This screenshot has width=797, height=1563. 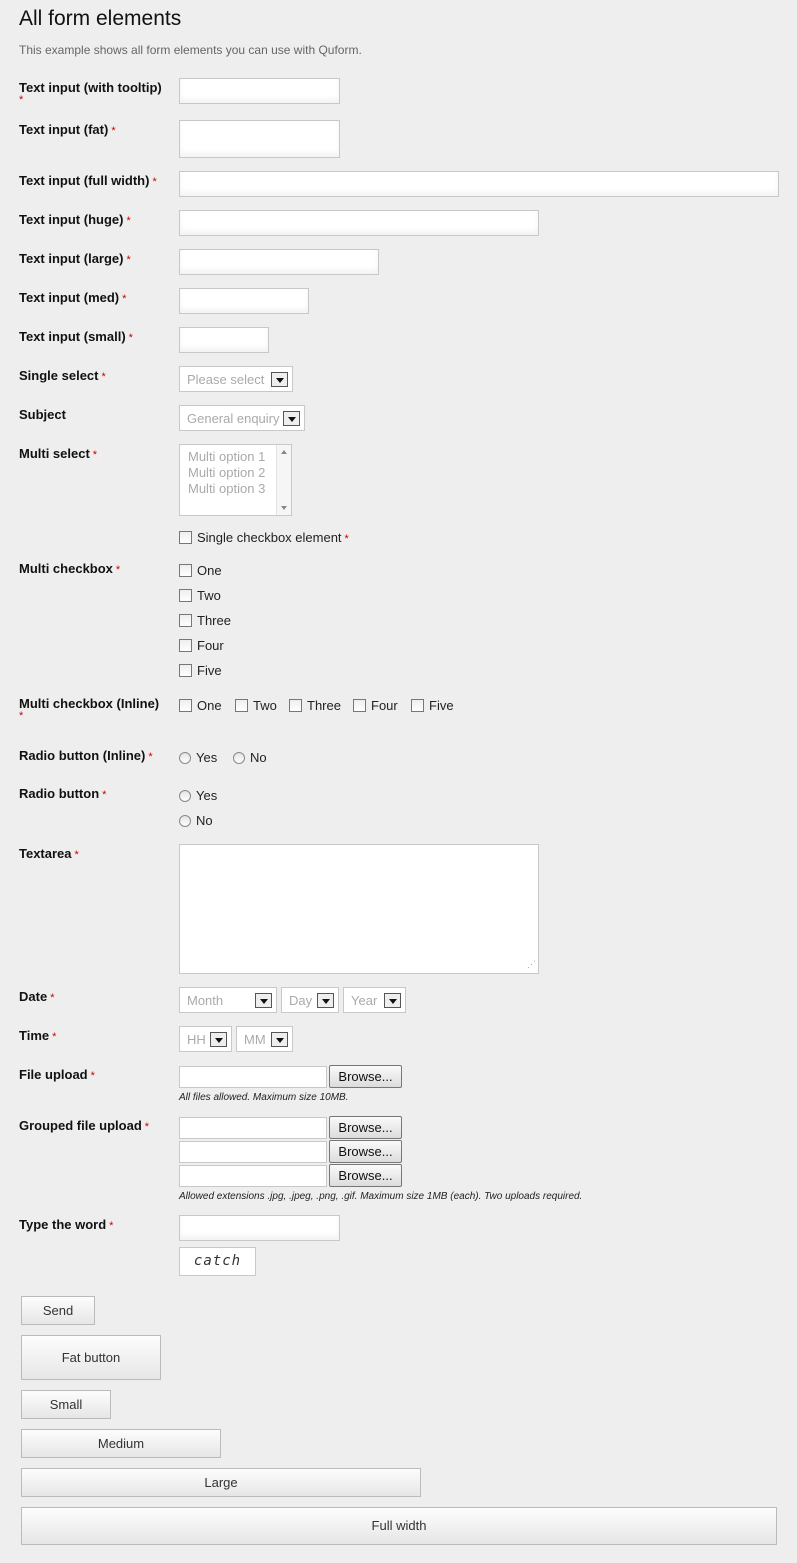 What do you see at coordinates (531, 964) in the screenshot?
I see `resize-grip-icon: ⋰` at bounding box center [531, 964].